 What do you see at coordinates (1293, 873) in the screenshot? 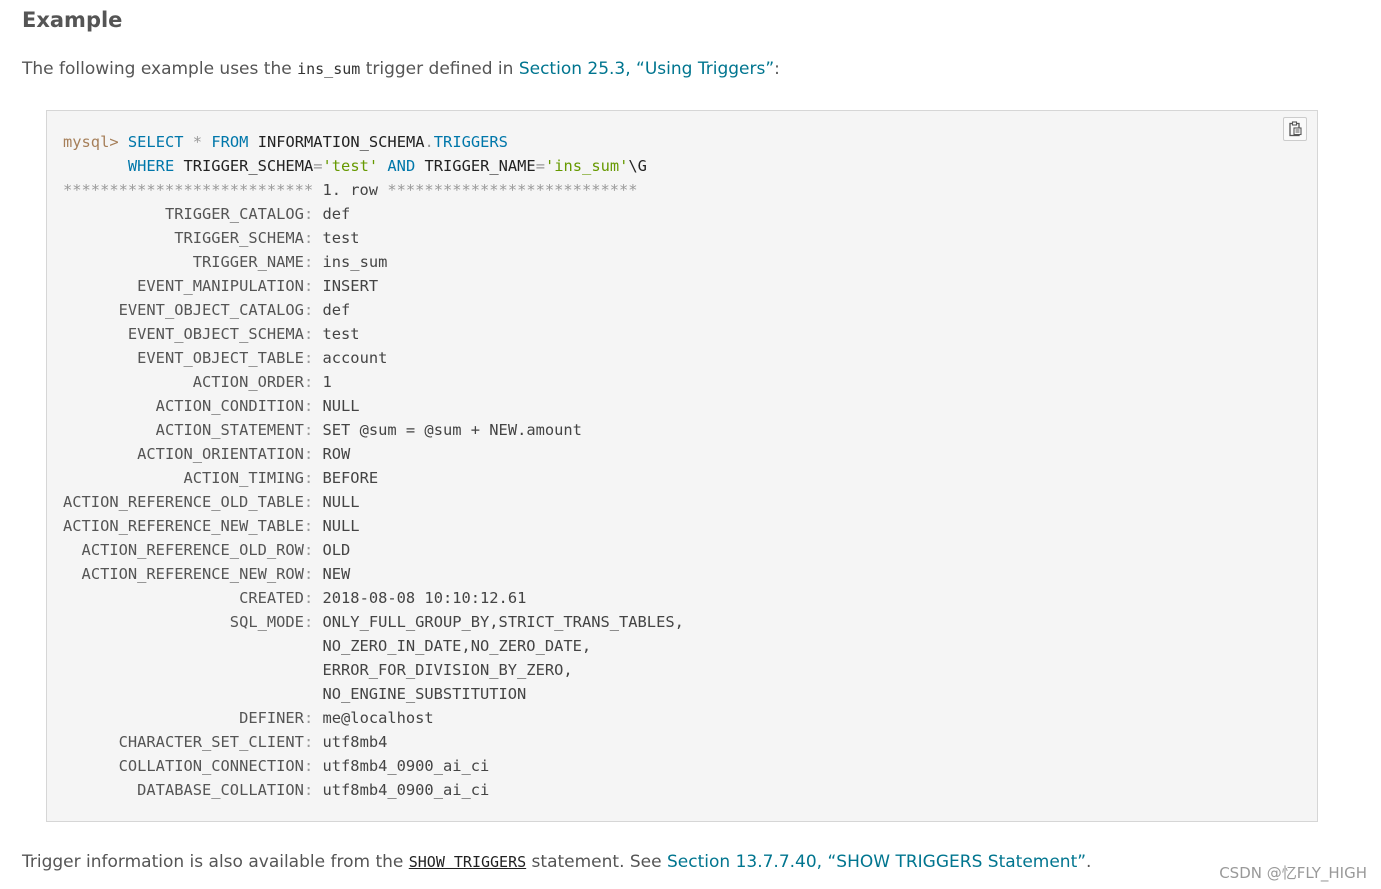
I see `csdn-watermark: CSDN @忆FLY_HIGH` at bounding box center [1293, 873].